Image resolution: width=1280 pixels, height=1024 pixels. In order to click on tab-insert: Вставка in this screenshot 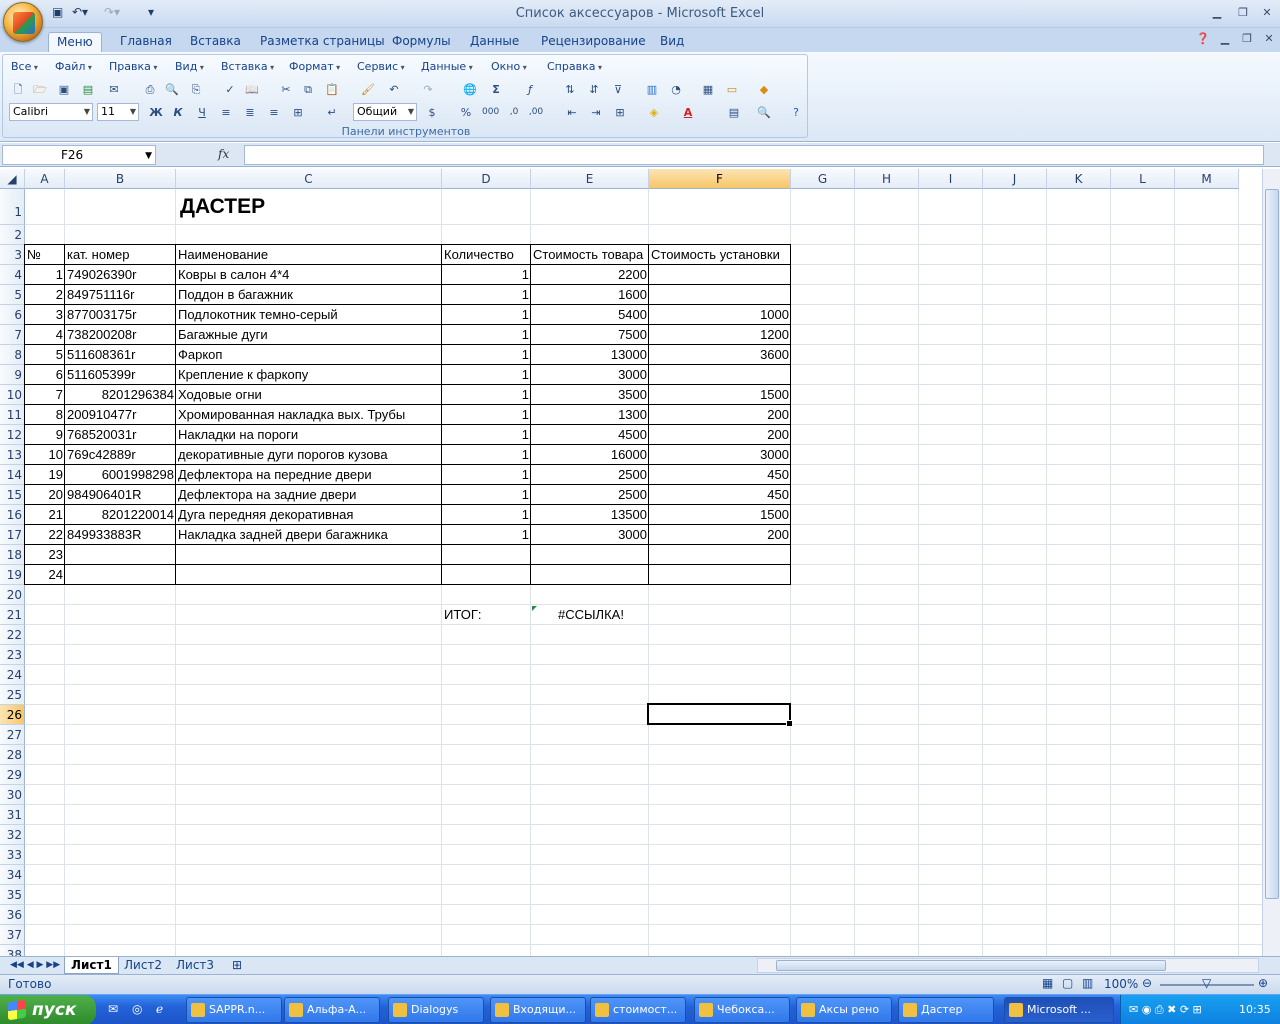, I will do `click(215, 42)`.